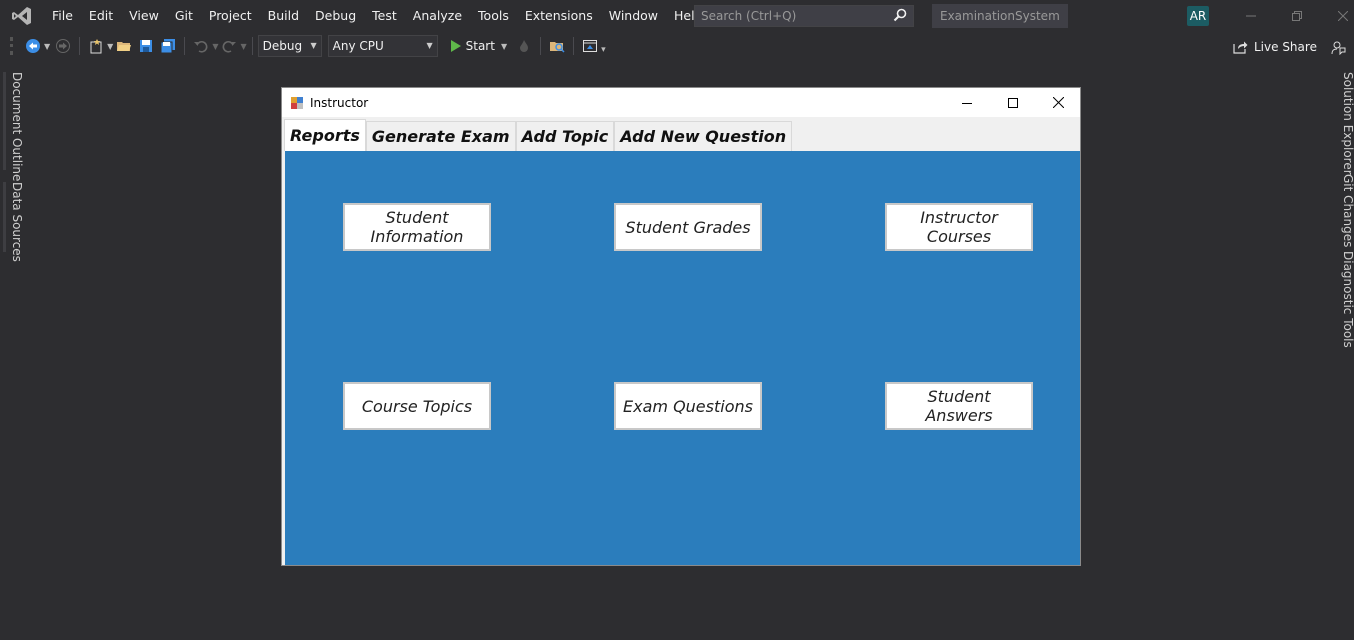  I want to click on menu-window: Window, so click(633, 16).